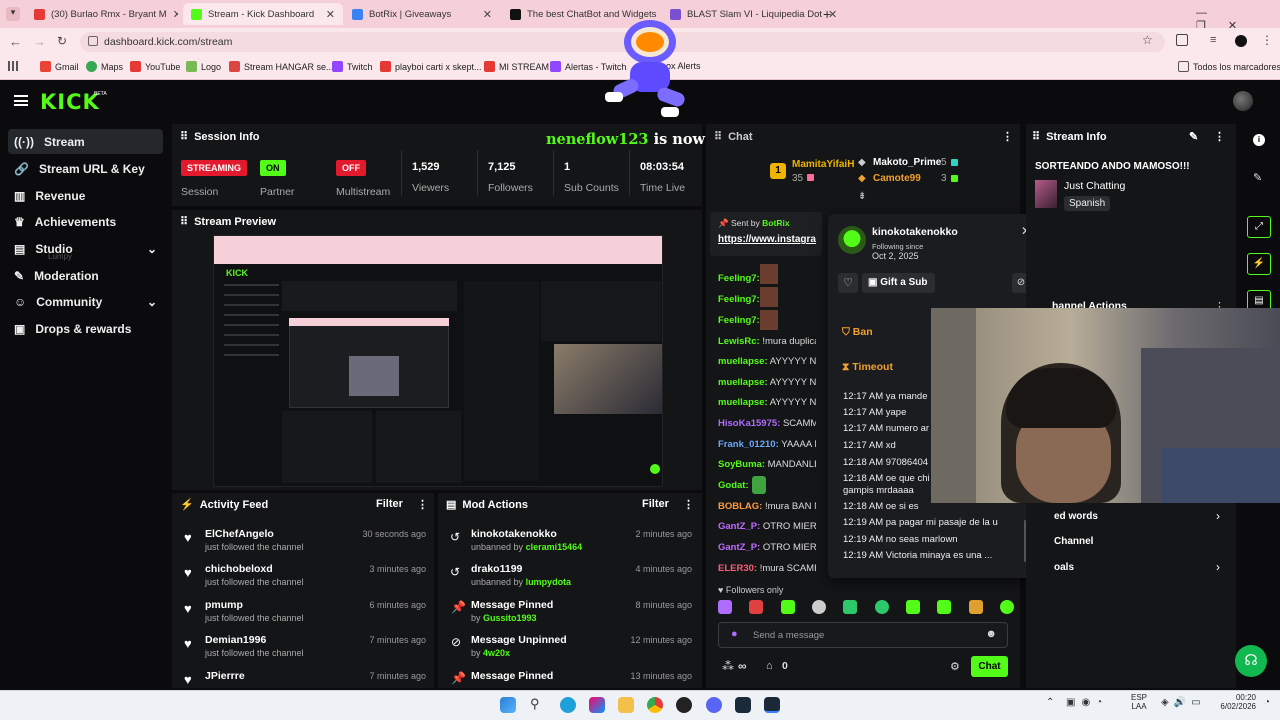 This screenshot has height=720, width=1280. I want to click on emoji-icon: ☻, so click(991, 634).